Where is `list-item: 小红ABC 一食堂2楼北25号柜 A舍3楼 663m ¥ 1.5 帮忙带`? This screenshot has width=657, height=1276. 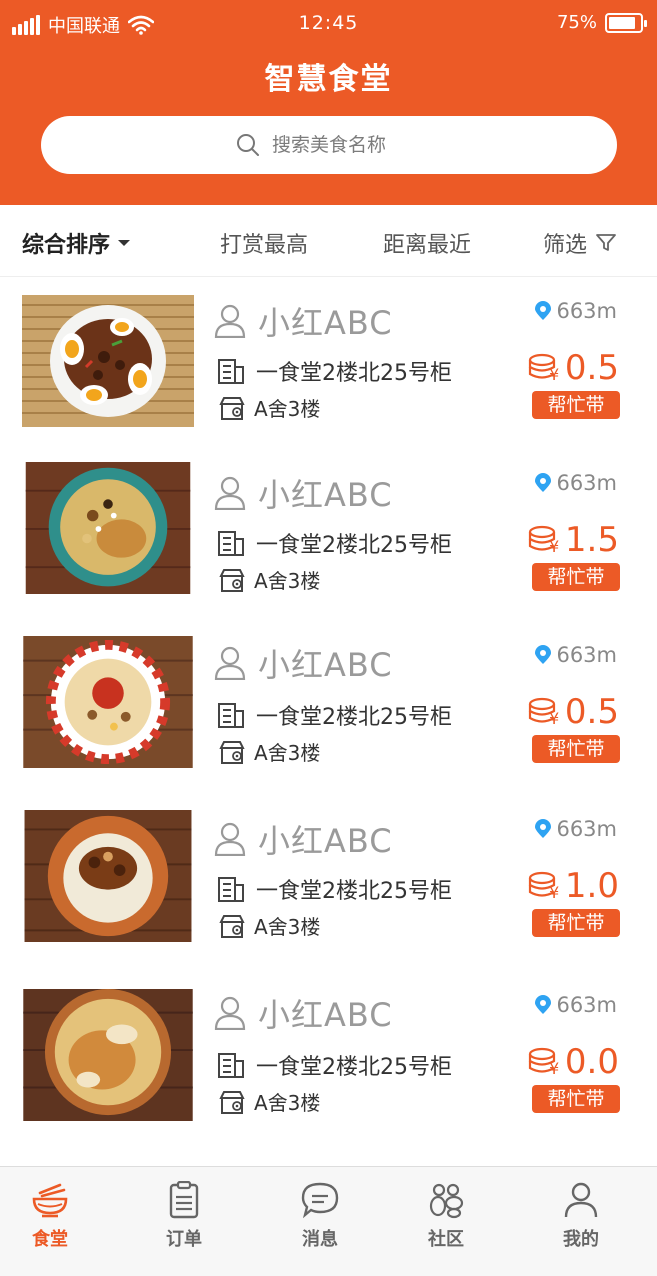 list-item: 小红ABC 一食堂2楼北25号柜 A舍3楼 663m ¥ 1.5 帮忙带 is located at coordinates (328, 548).